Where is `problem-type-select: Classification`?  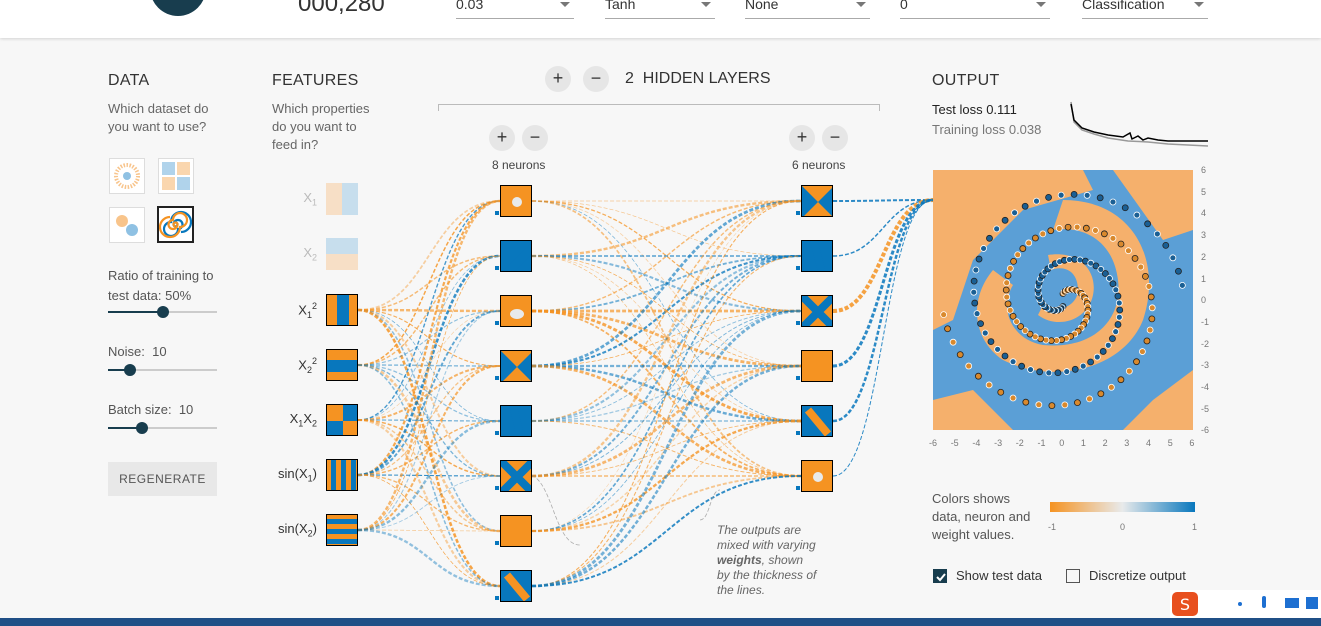 problem-type-select: Classification is located at coordinates (1145, 9).